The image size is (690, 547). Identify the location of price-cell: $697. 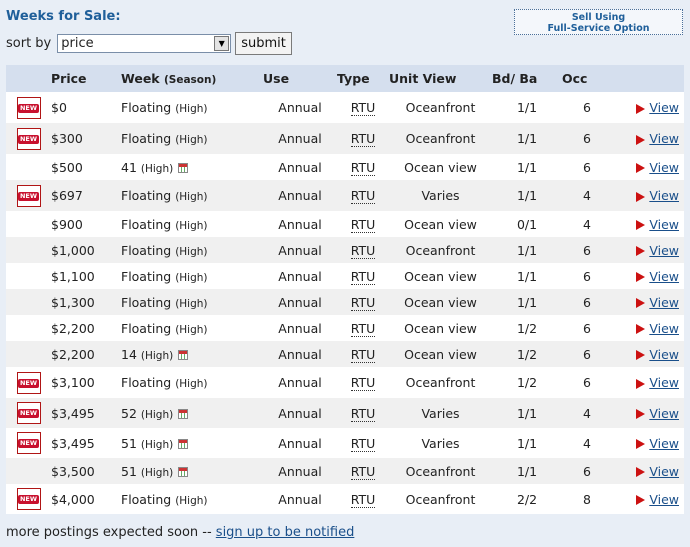
(86, 195).